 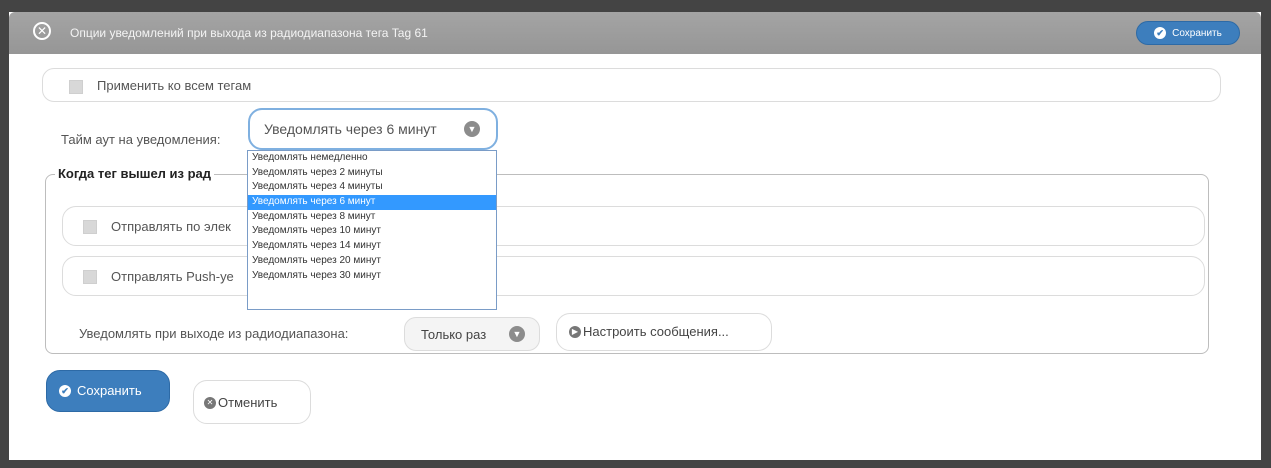 I want to click on email-label: Отправлять по элек, so click(x=171, y=226).